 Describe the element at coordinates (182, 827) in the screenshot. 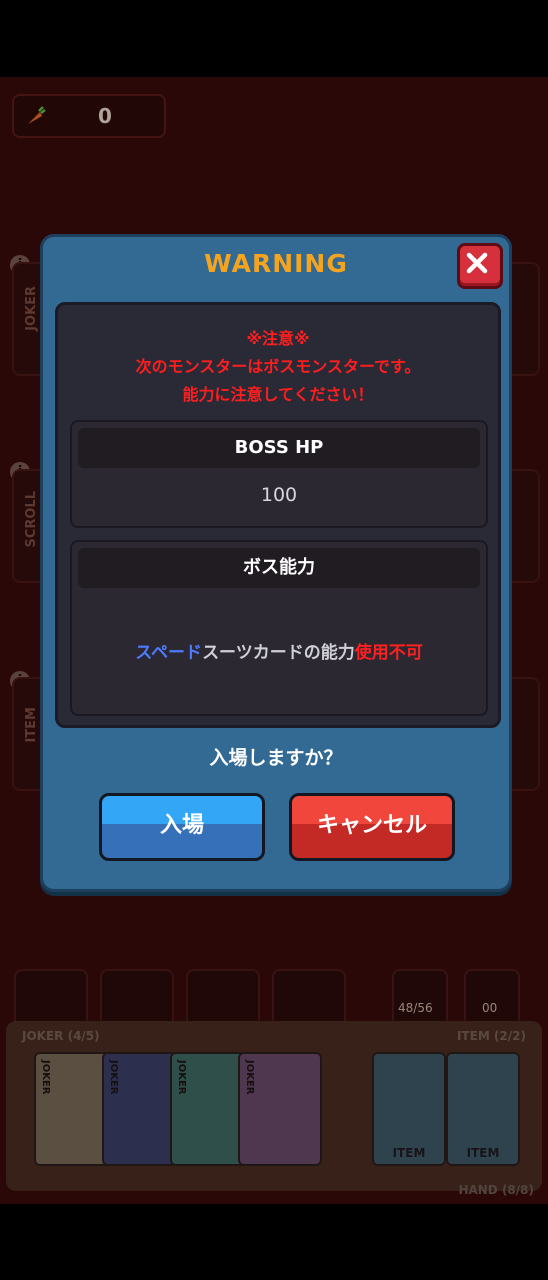

I see `enter-button: 入場` at that location.